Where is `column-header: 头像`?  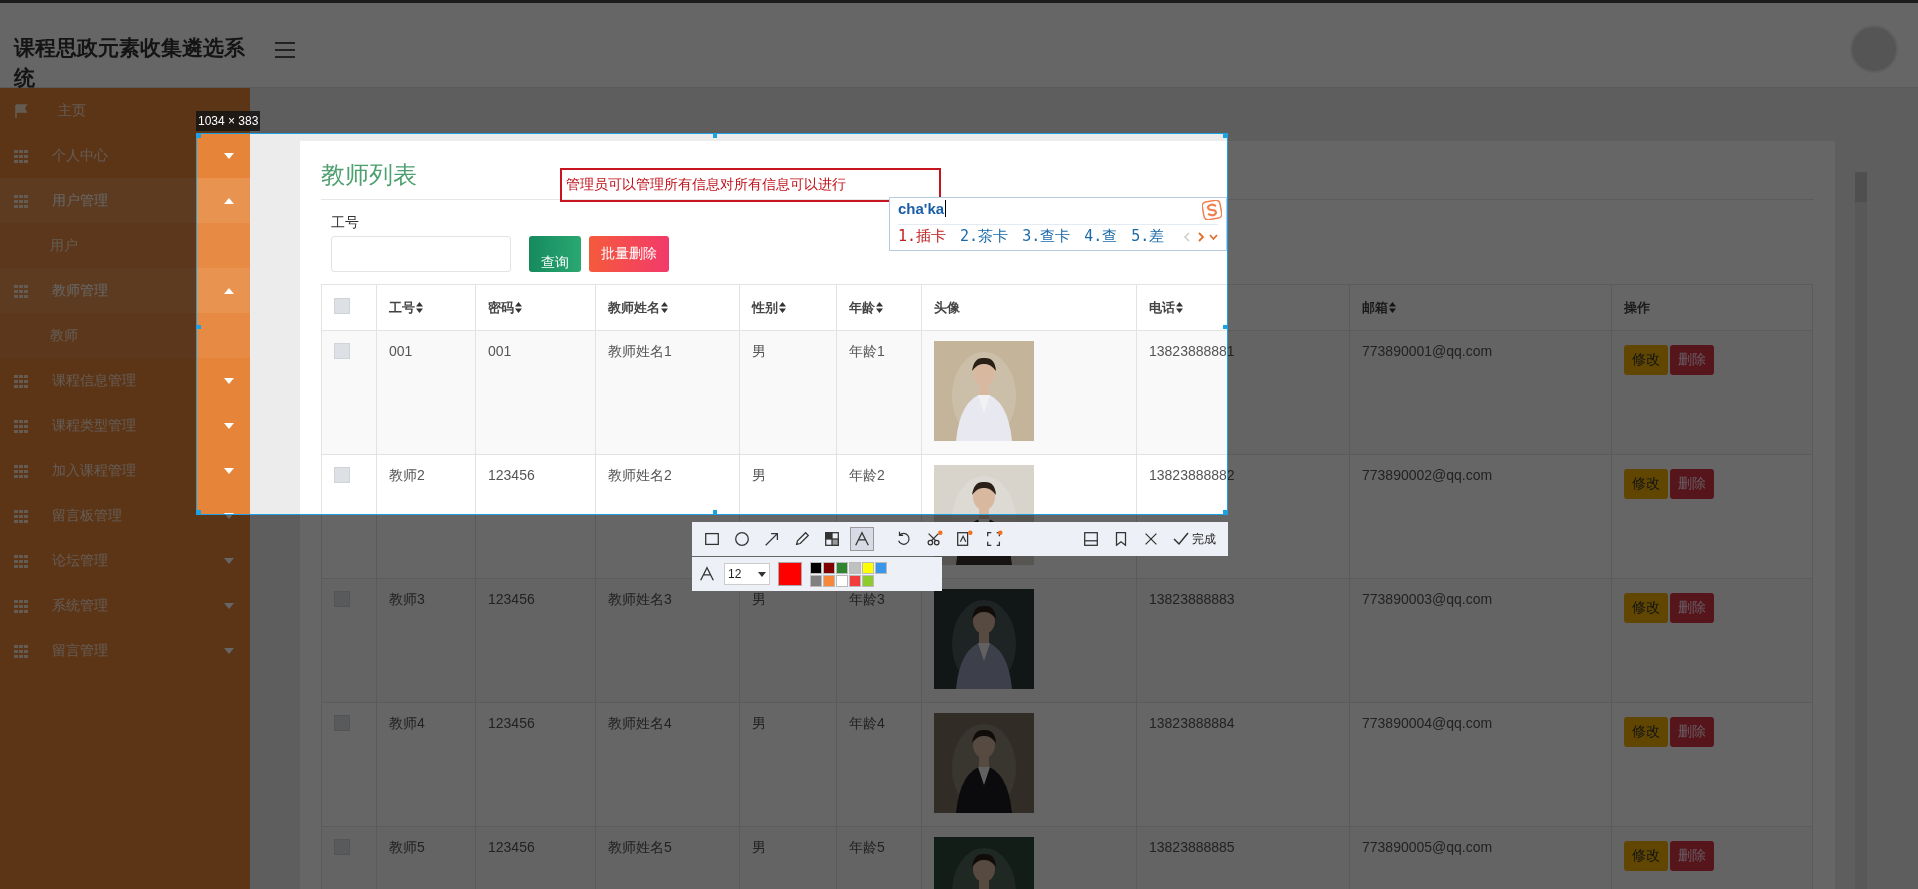 column-header: 头像 is located at coordinates (947, 307).